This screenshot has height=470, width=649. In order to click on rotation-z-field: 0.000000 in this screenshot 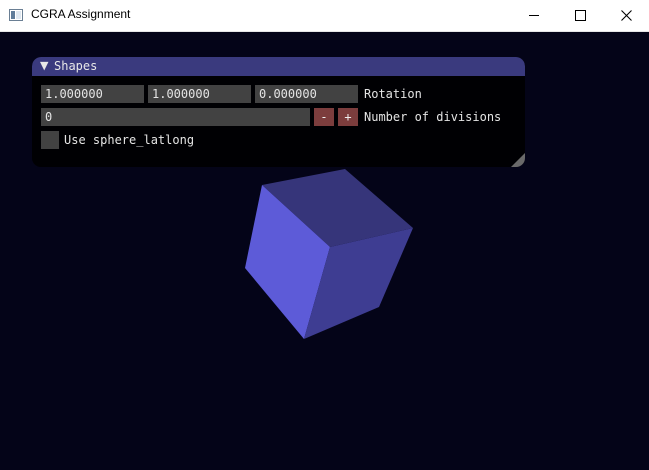, I will do `click(306, 94)`.